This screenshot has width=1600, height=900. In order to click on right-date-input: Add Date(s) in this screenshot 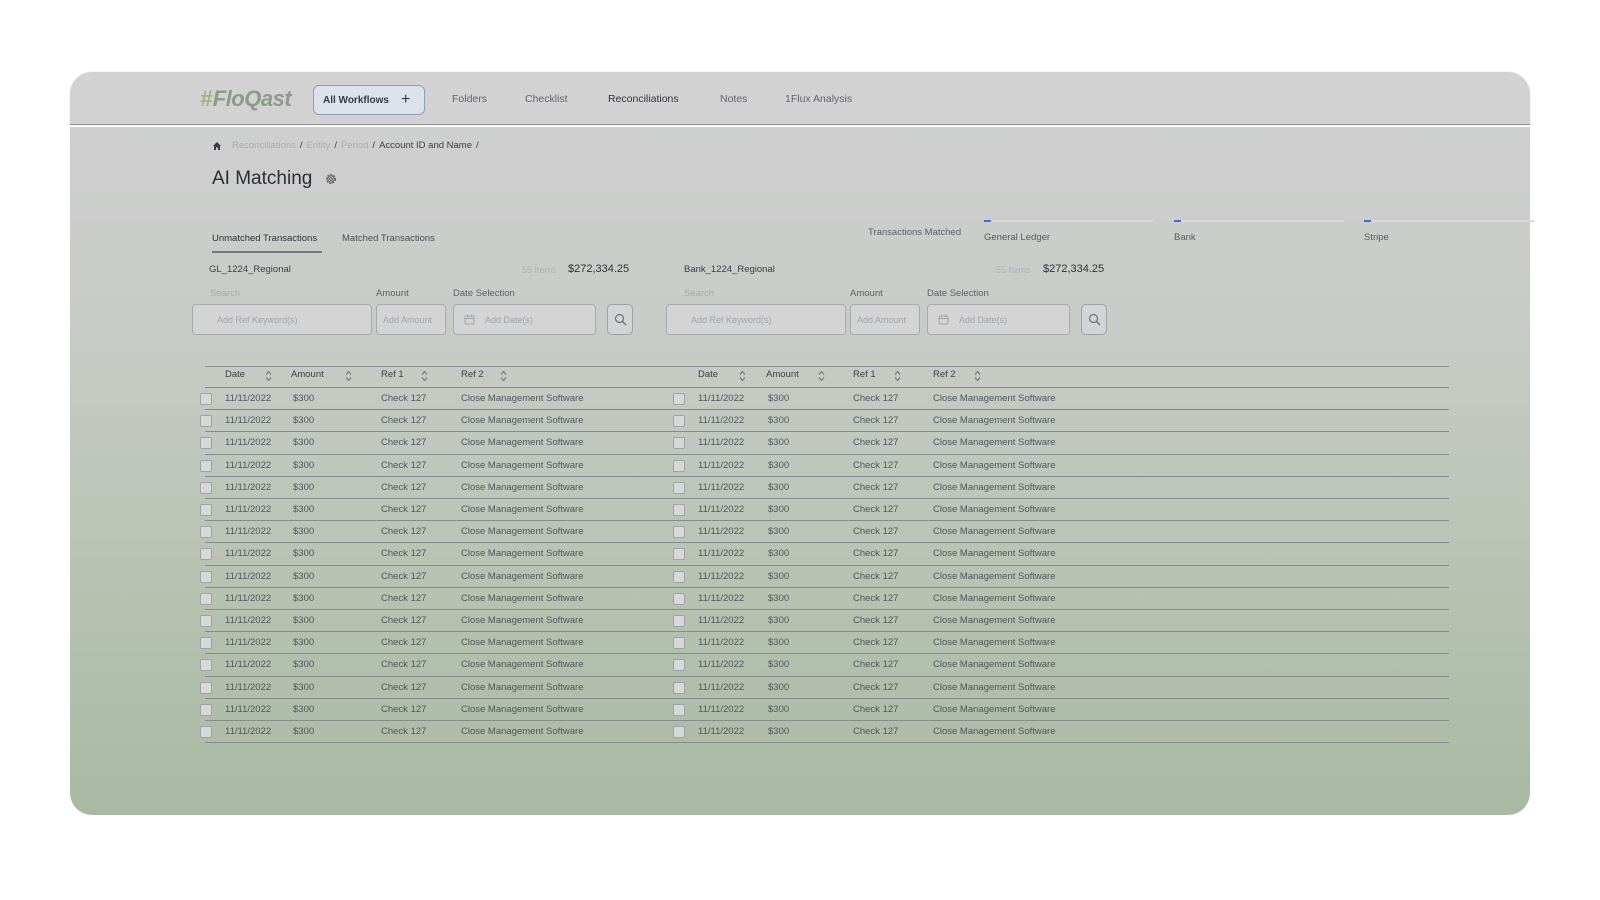, I will do `click(998, 319)`.